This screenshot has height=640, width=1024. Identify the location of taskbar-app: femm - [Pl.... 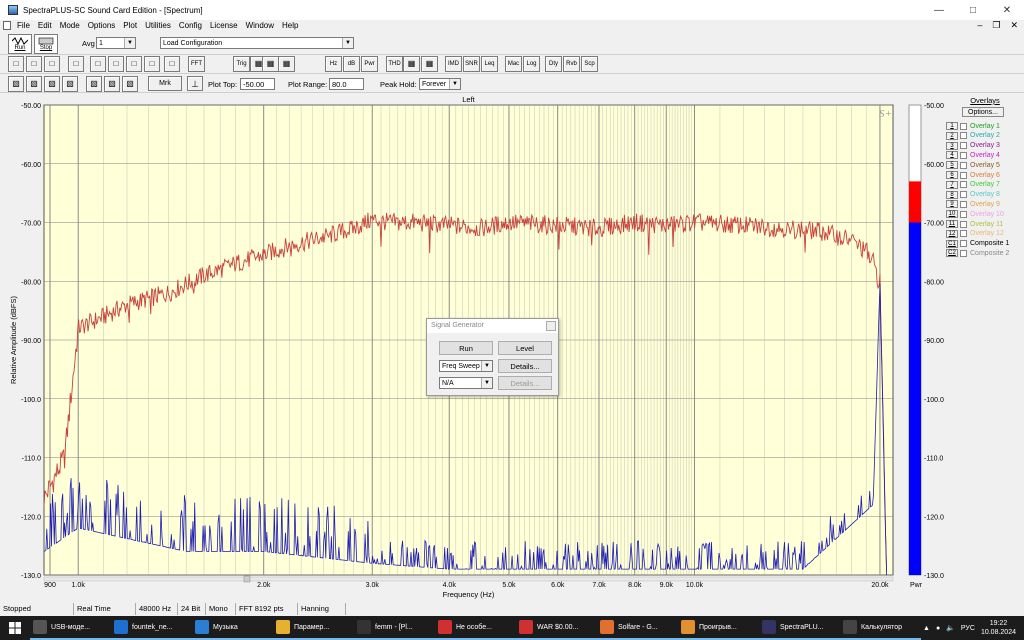
(394, 628).